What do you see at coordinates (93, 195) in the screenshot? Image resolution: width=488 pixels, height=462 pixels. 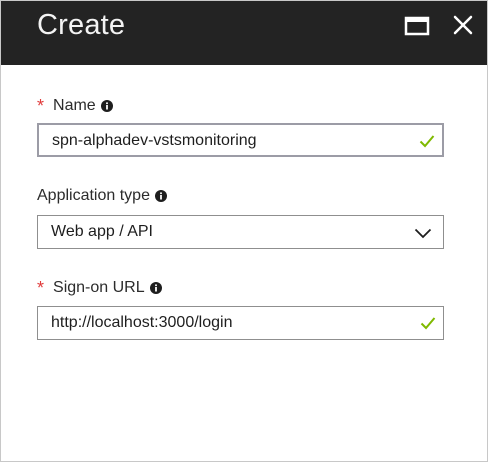 I see `application-type-label: Application type` at bounding box center [93, 195].